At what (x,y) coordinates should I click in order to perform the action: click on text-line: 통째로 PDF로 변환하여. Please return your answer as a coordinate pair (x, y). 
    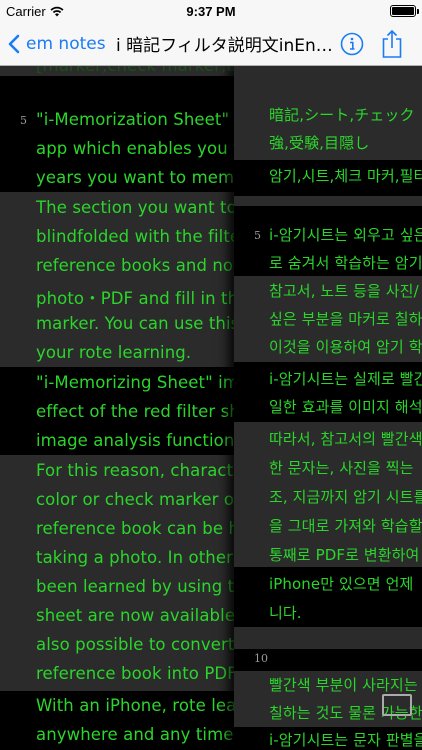
    Looking at the image, I should click on (344, 555).